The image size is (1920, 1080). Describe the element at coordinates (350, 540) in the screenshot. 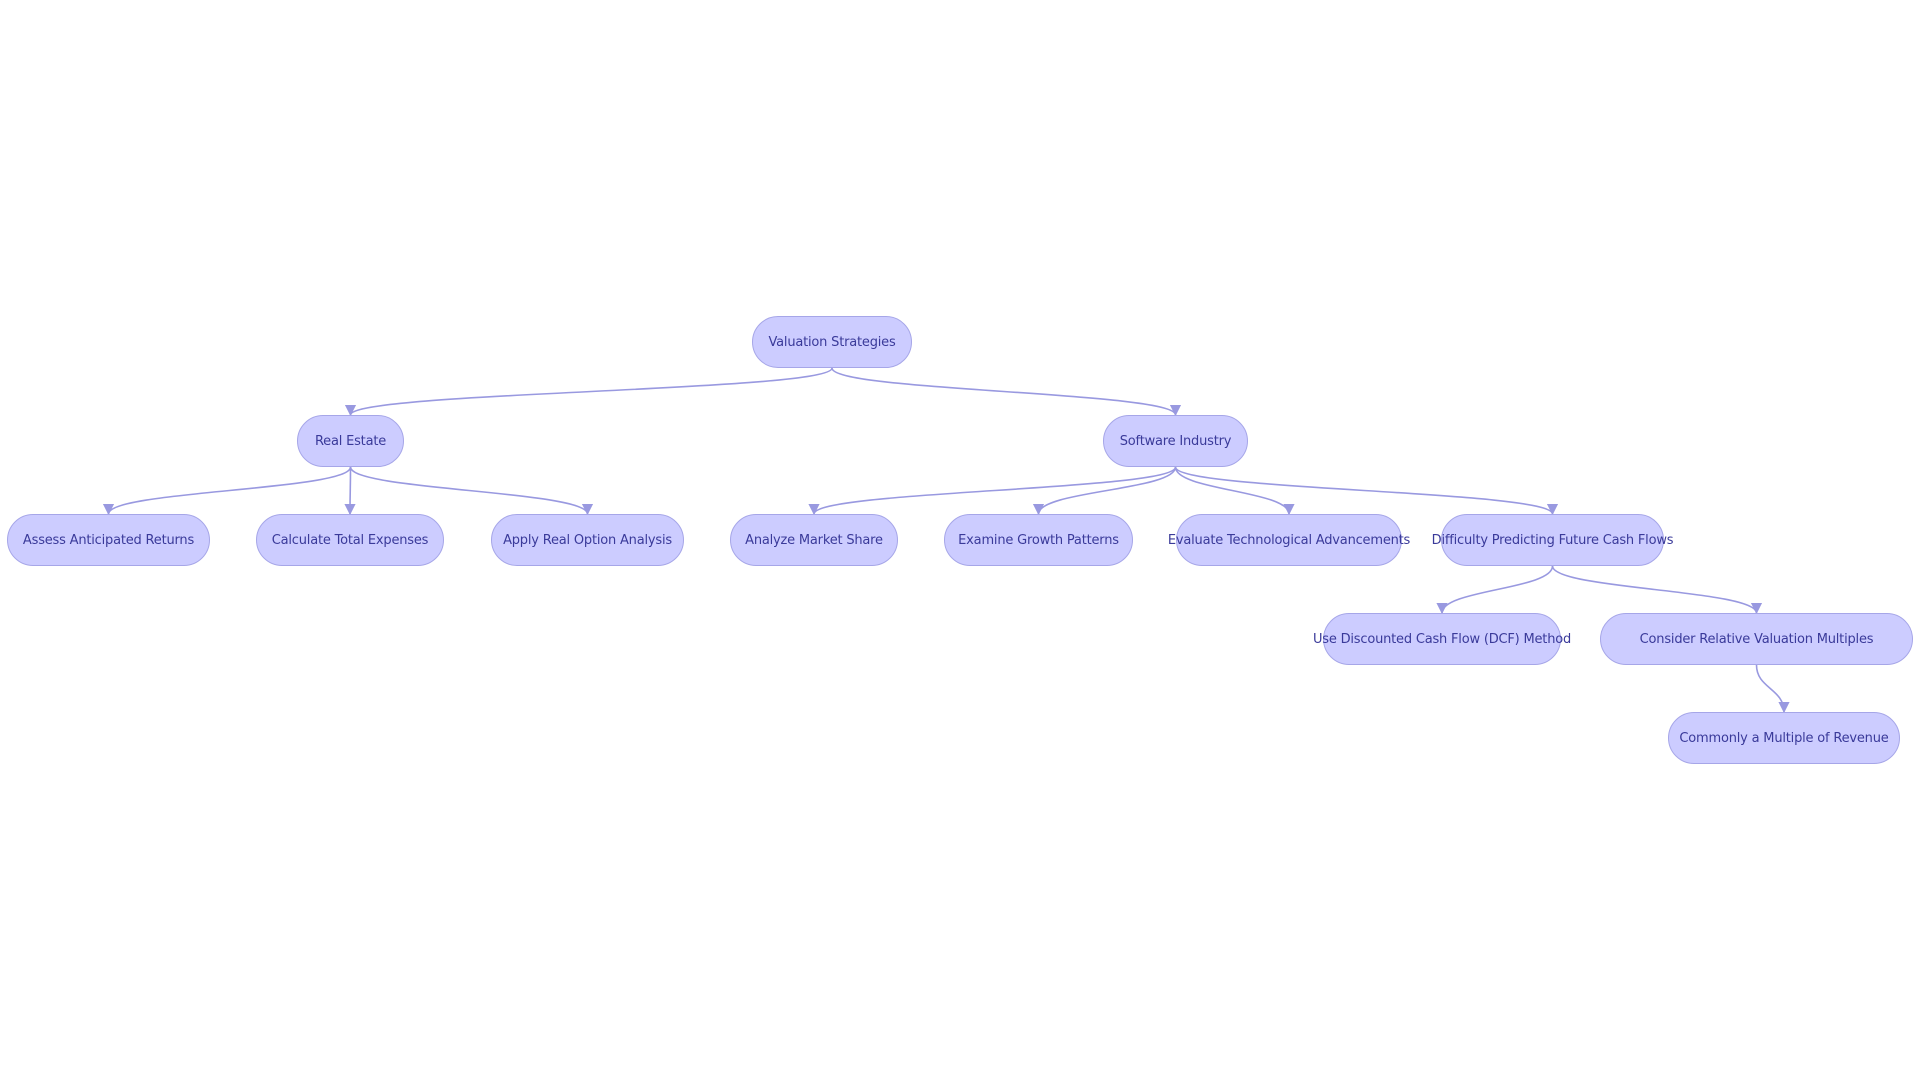

I see `node-calculate-expenses: Calculate Total Expenses` at that location.